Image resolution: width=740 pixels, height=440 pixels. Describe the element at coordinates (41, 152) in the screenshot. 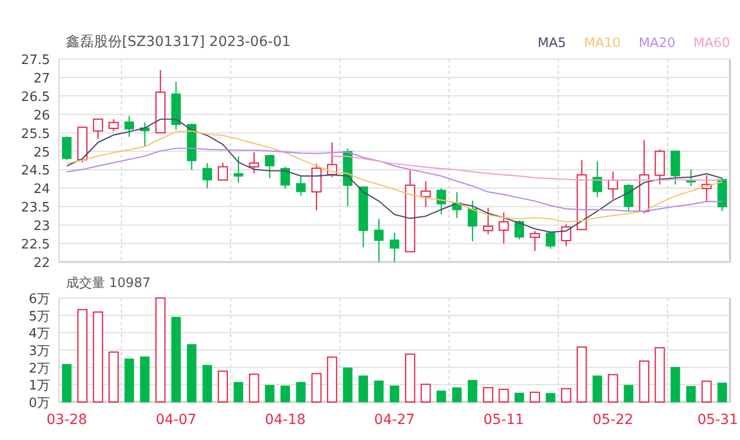

I see `axis-label: 25` at that location.